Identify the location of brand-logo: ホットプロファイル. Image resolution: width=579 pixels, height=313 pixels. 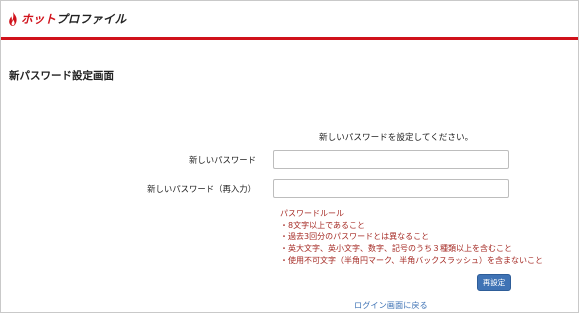
(66, 19).